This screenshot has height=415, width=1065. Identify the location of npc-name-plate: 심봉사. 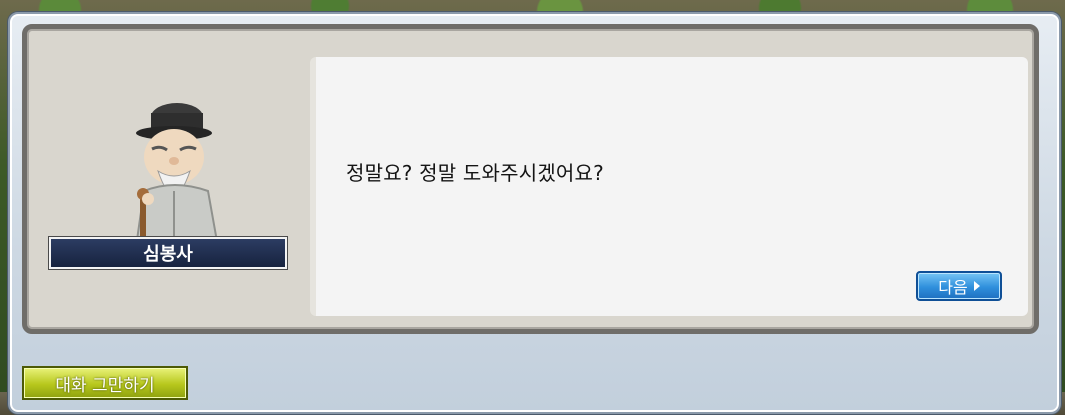
(168, 253).